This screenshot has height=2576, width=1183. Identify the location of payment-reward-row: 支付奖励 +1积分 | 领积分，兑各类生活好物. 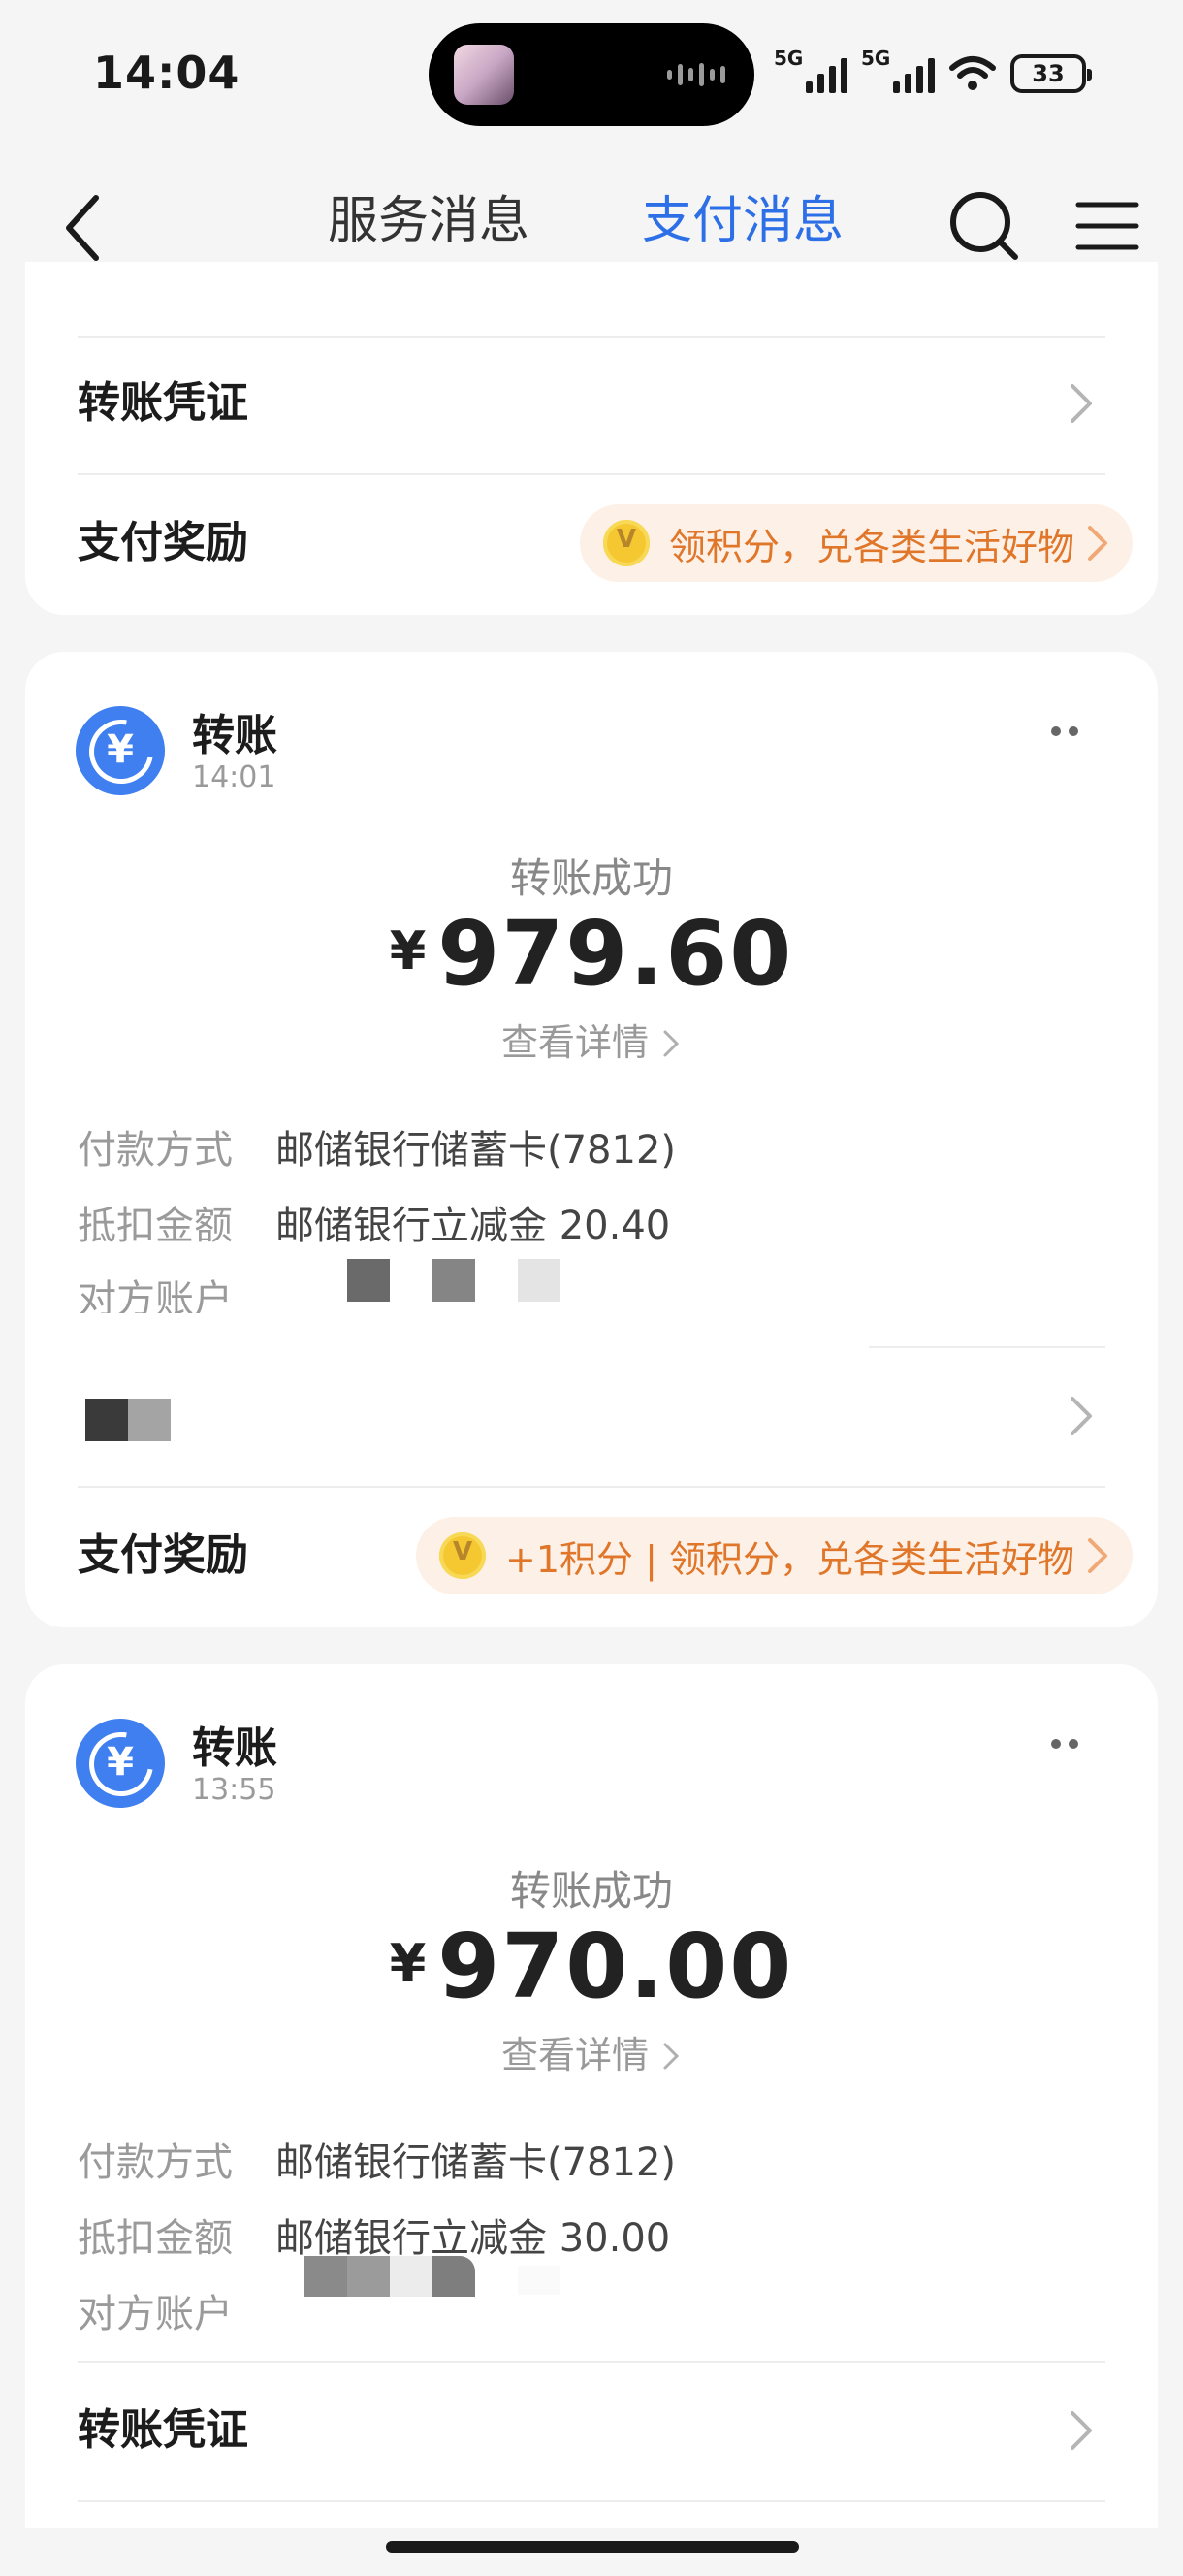
(591, 1556).